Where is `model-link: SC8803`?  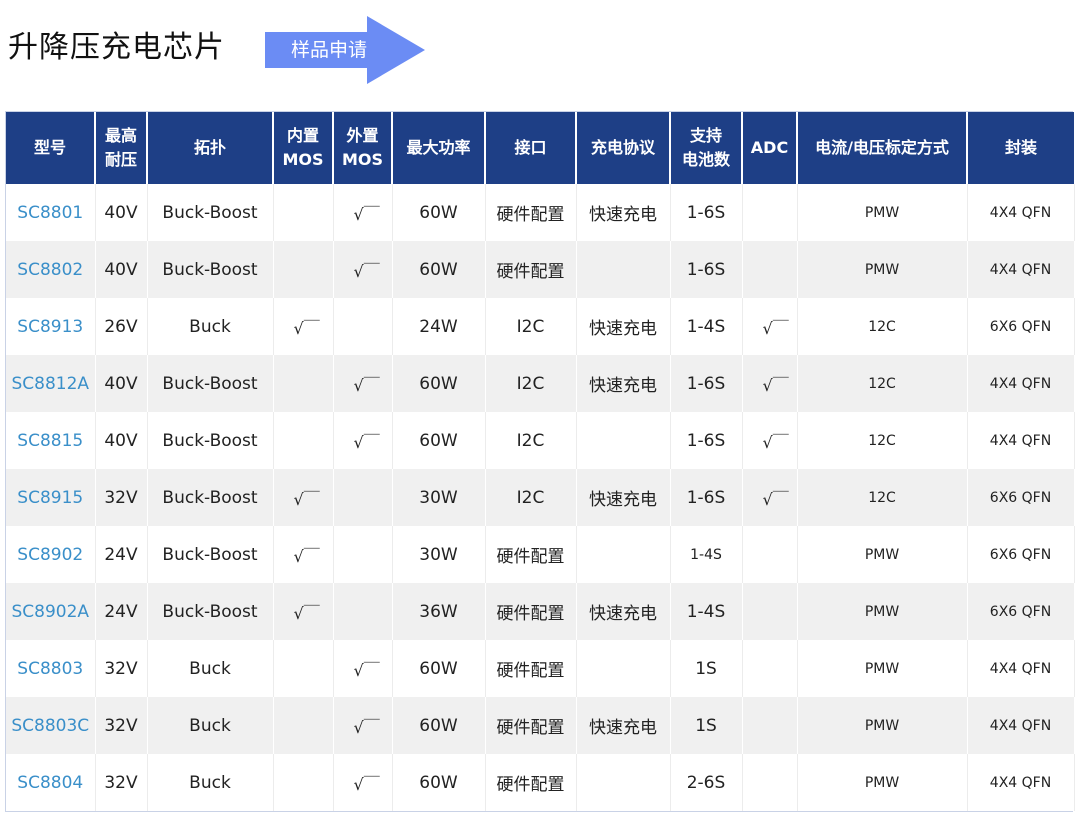 model-link: SC8803 is located at coordinates (51, 668).